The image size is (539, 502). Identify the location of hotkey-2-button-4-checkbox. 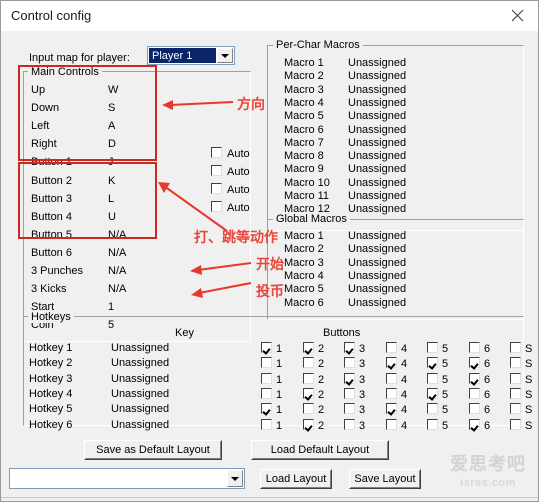
(391, 362).